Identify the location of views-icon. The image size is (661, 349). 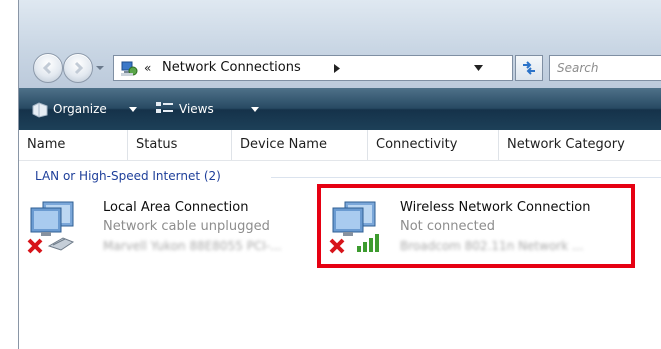
(164, 107).